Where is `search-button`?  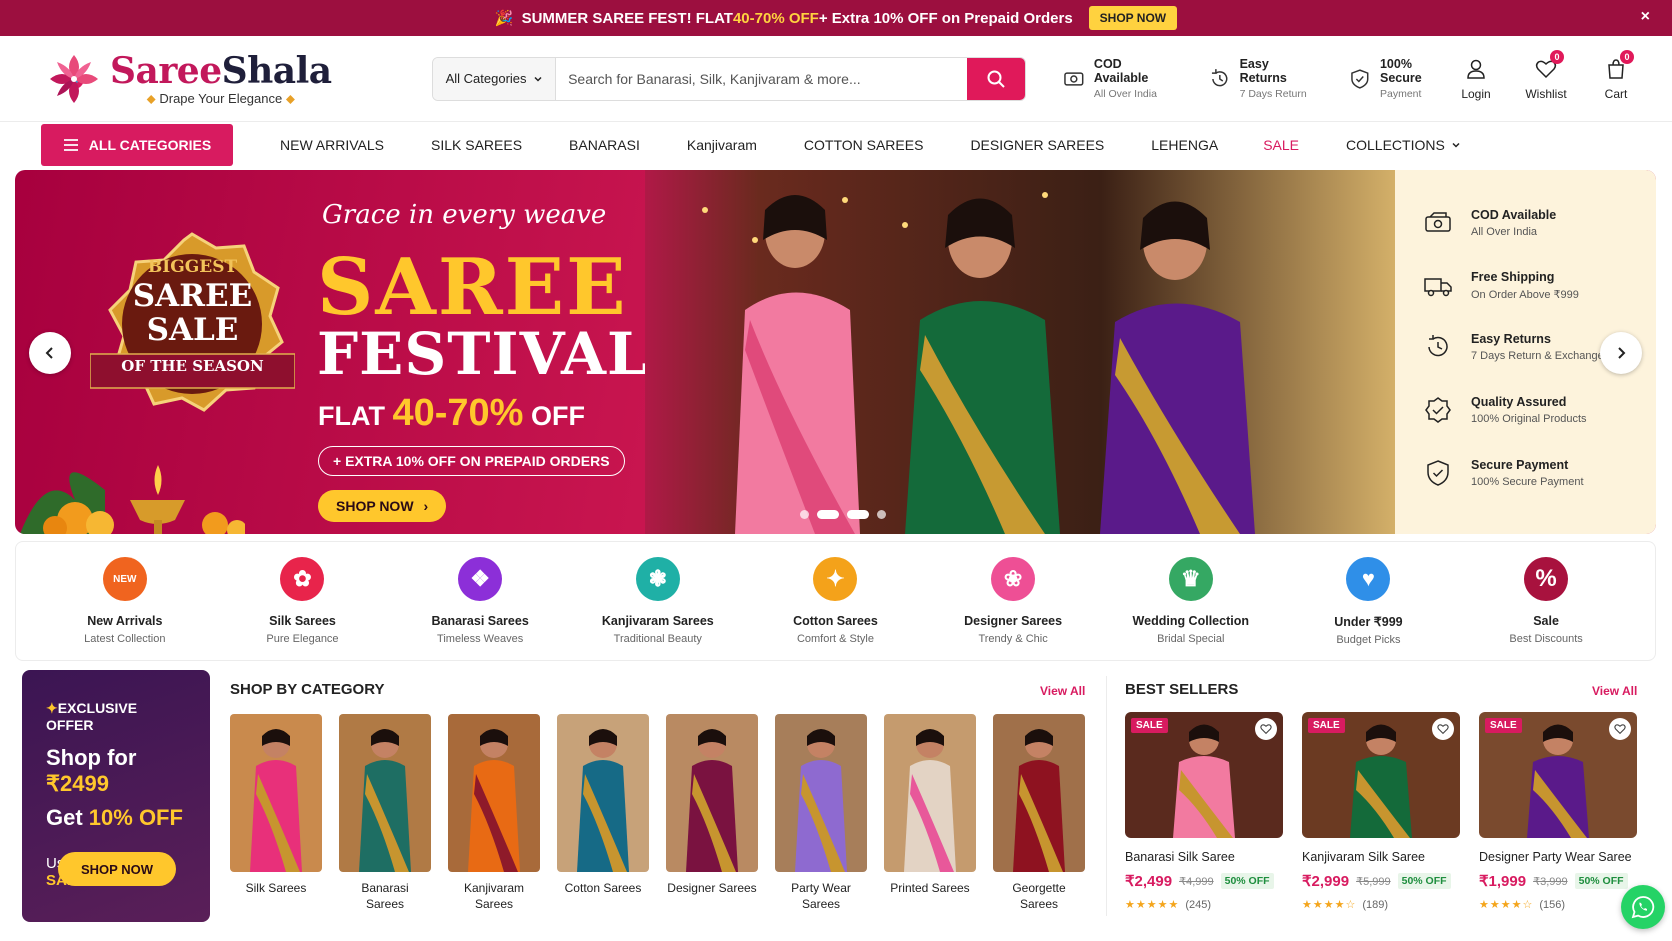 search-button is located at coordinates (996, 78).